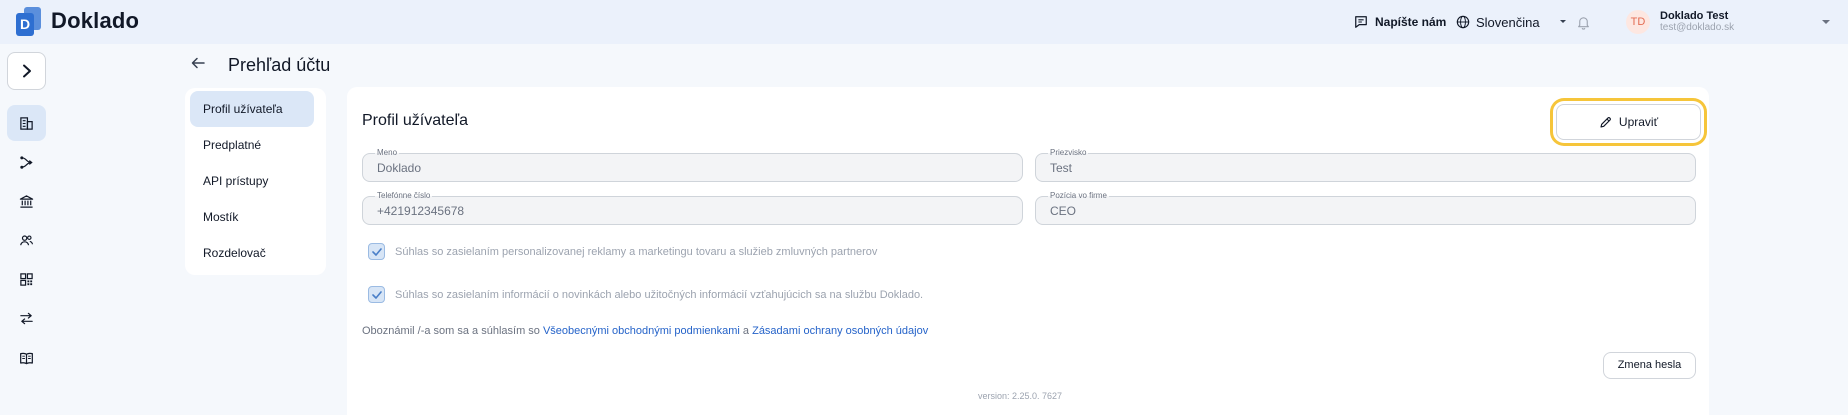 Image resolution: width=1848 pixels, height=415 pixels. Describe the element at coordinates (1694, 16) in the screenshot. I see `user-name: Doklado Test` at that location.